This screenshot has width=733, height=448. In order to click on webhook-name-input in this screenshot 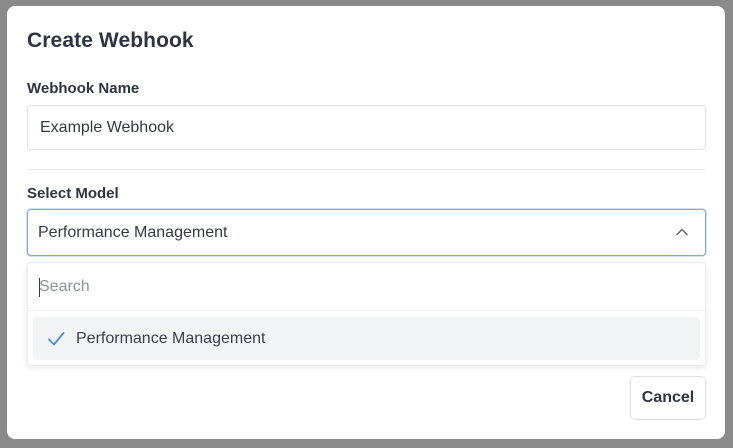, I will do `click(366, 127)`.